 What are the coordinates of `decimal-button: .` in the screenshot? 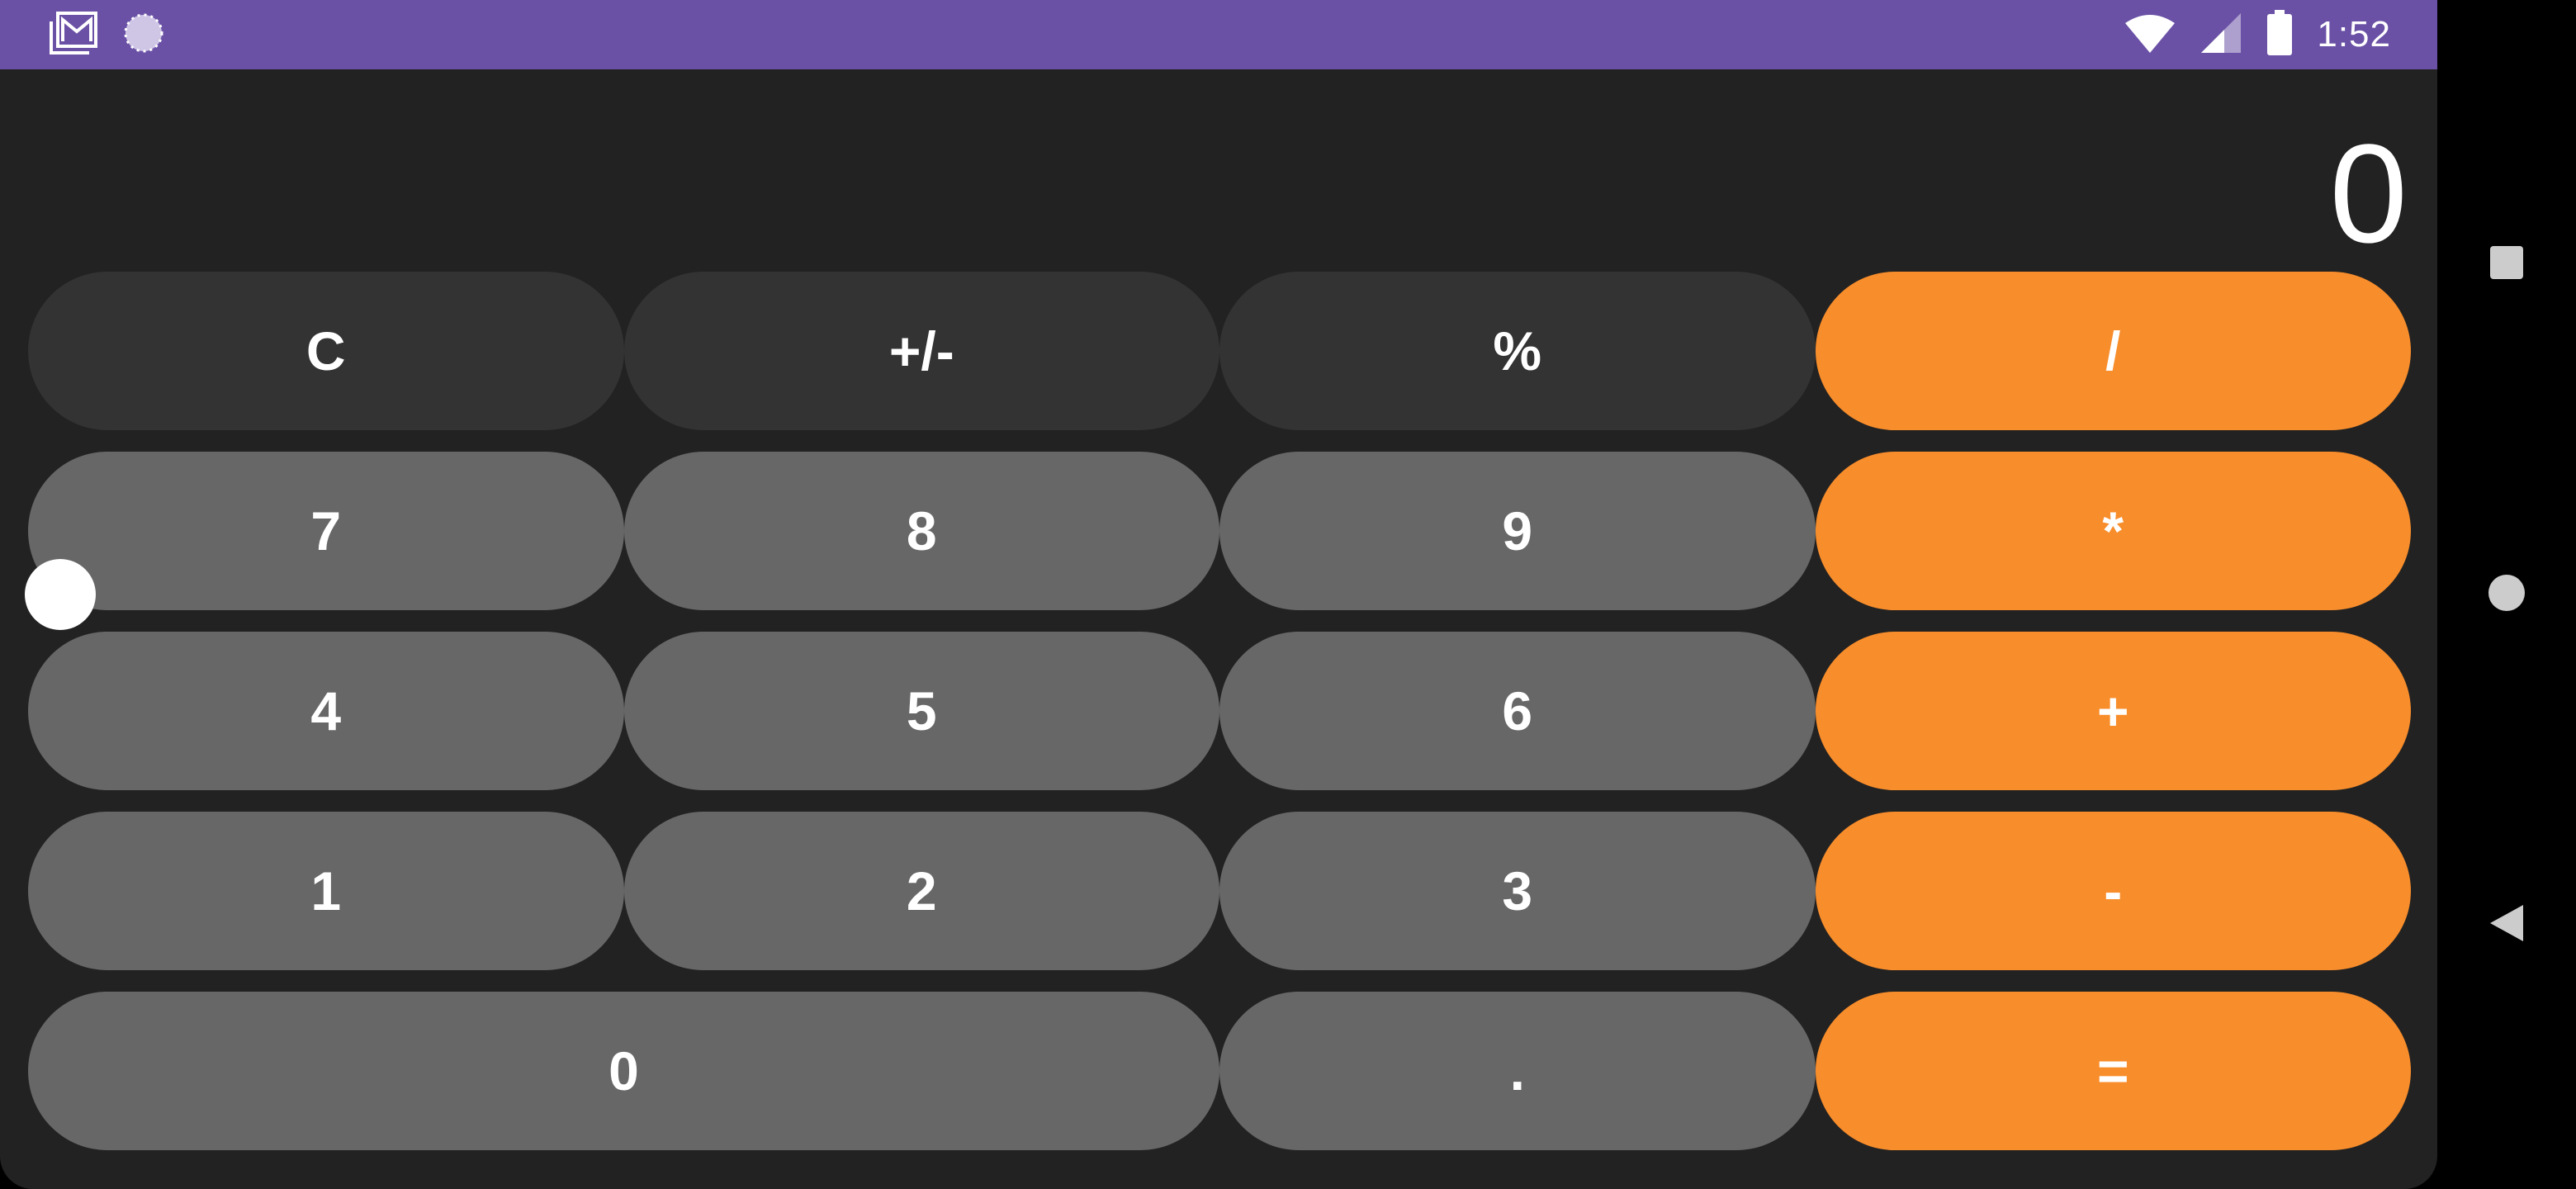 It's located at (1517, 1071).